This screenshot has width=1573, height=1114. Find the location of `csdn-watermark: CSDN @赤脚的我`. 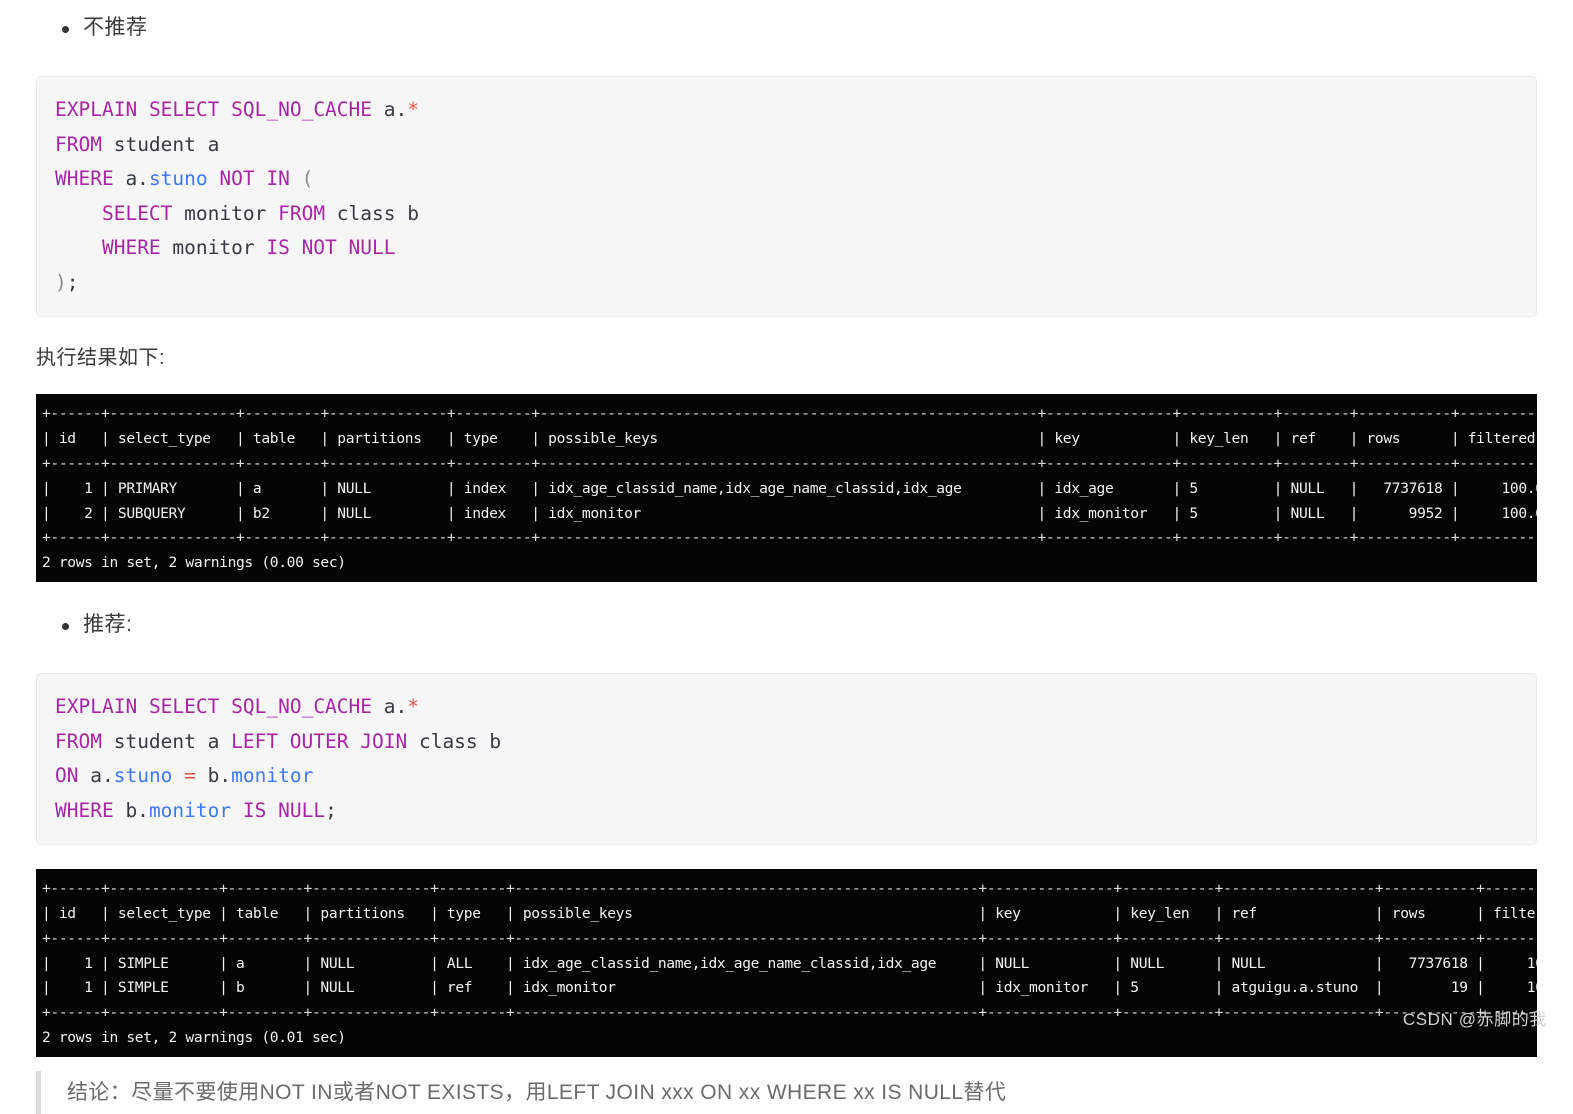

csdn-watermark: CSDN @赤脚的我 is located at coordinates (1474, 1019).